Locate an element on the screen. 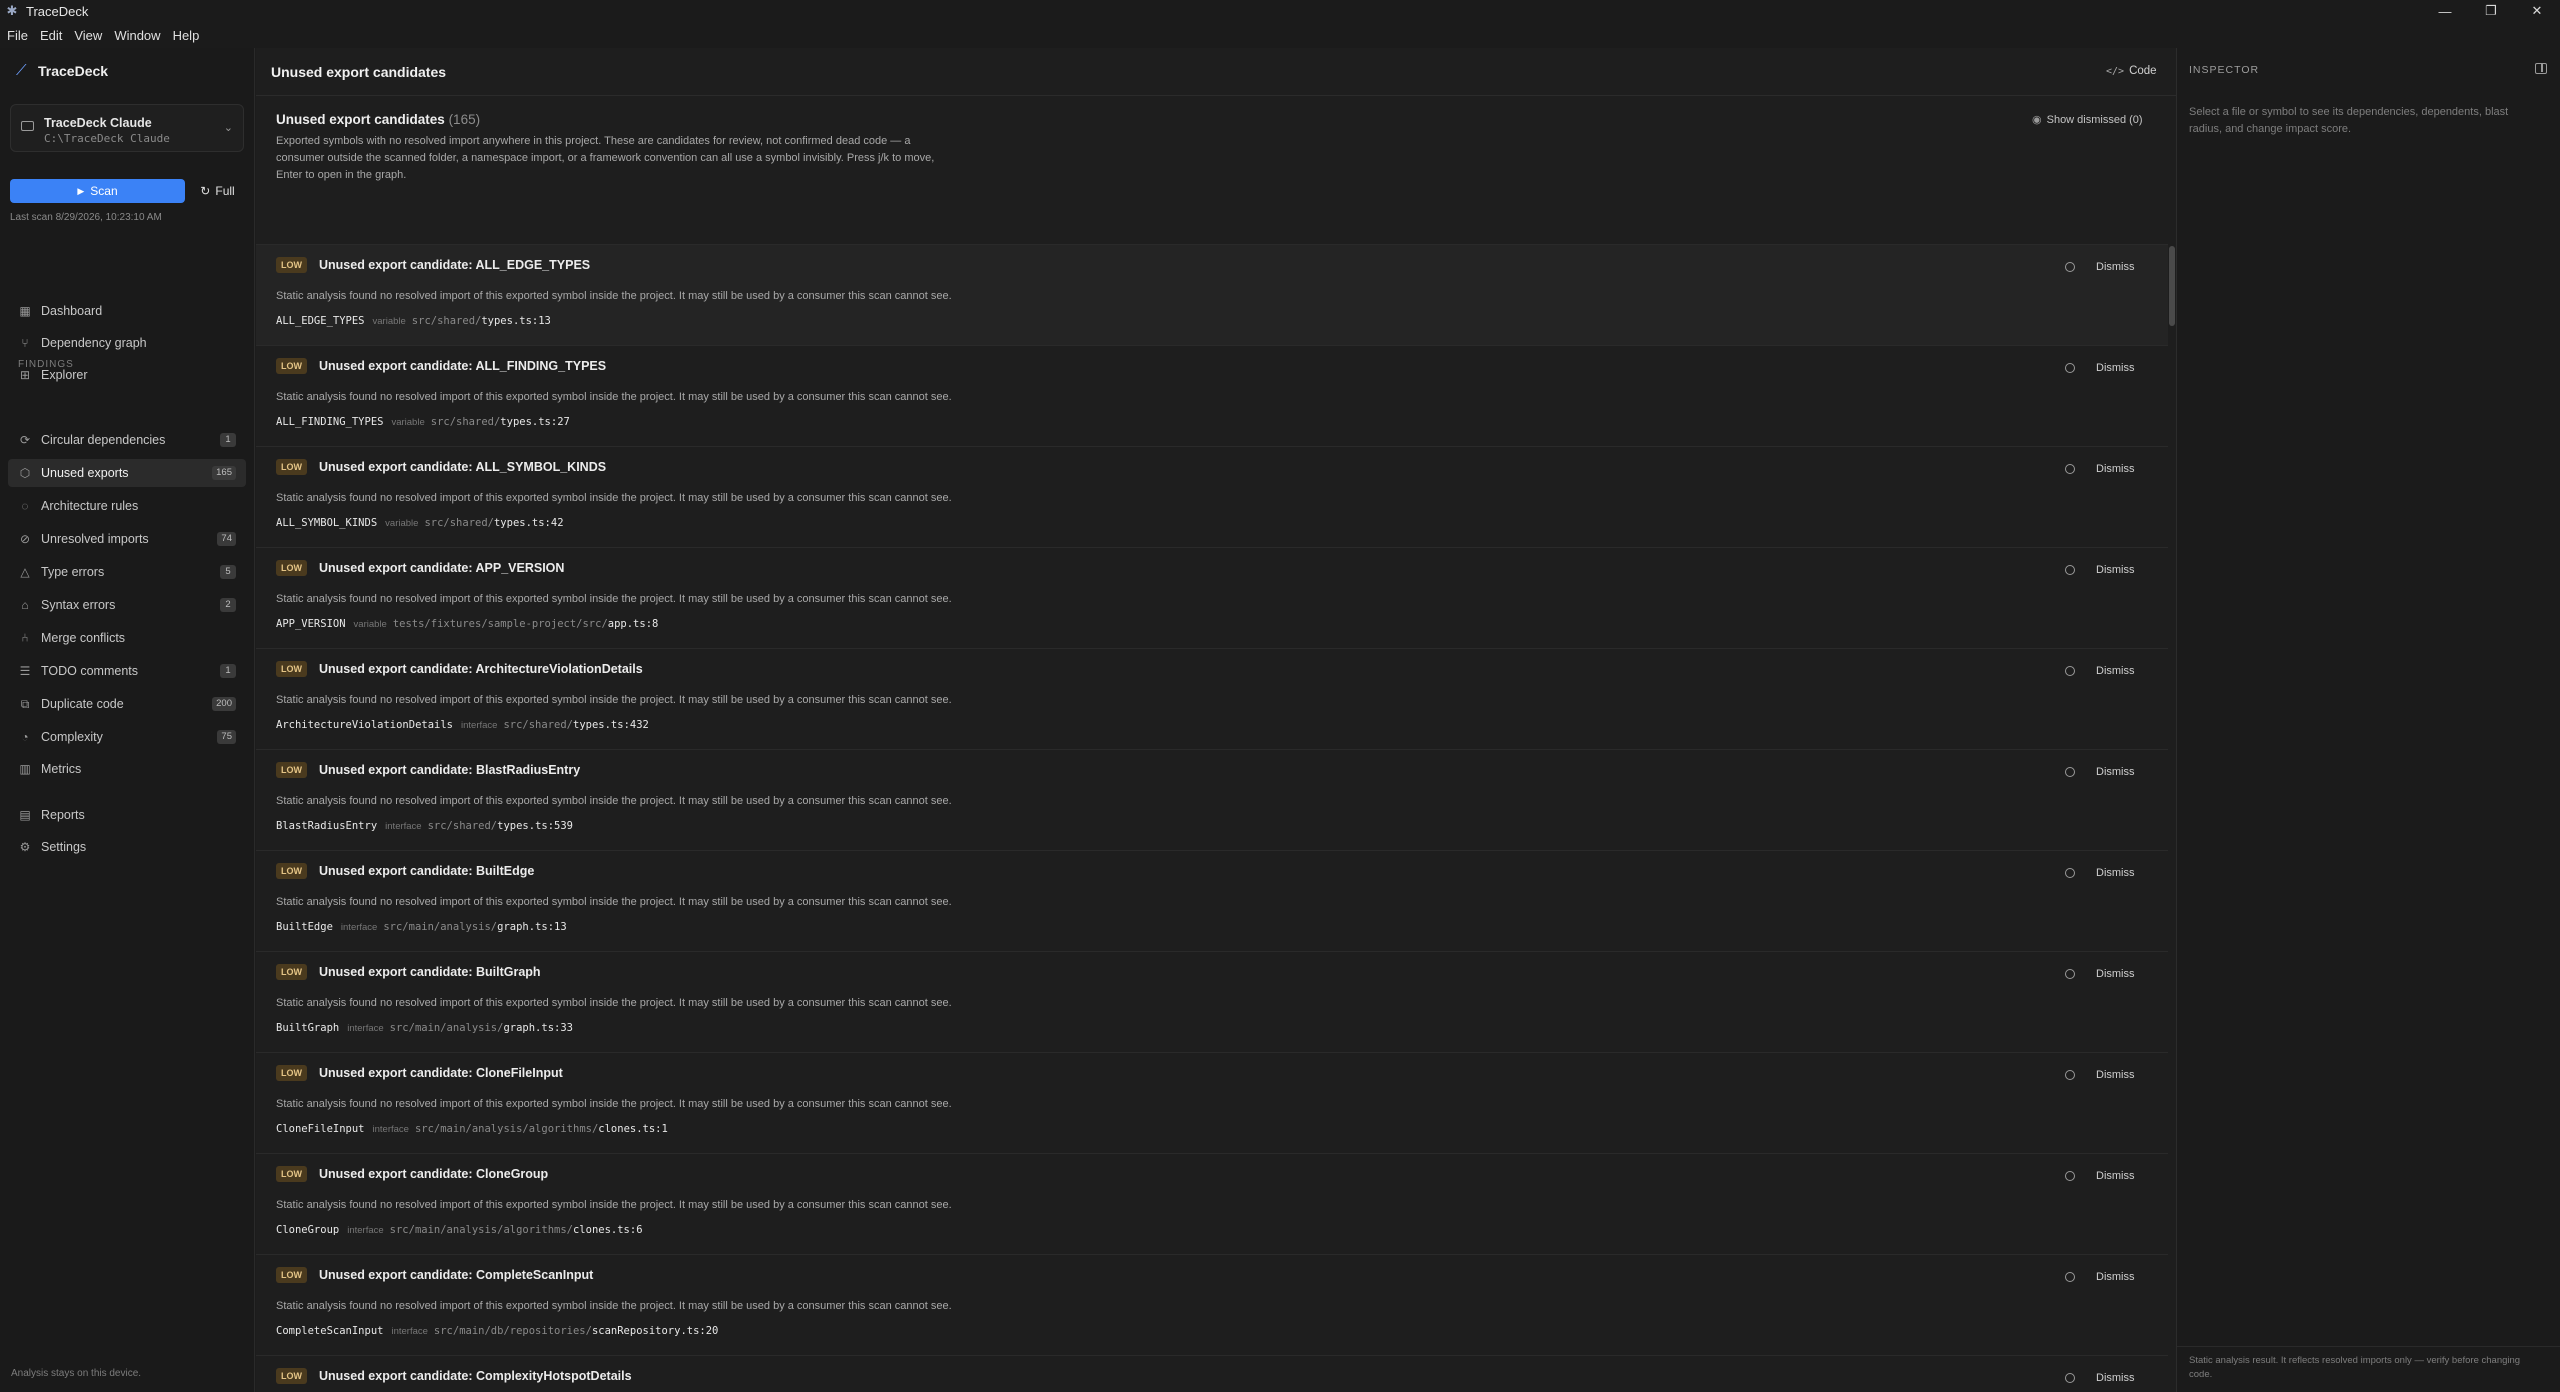 Image resolution: width=2560 pixels, height=1392 pixels. nav-merge-conflicts: ⑃ Merge conflicts is located at coordinates (127, 638).